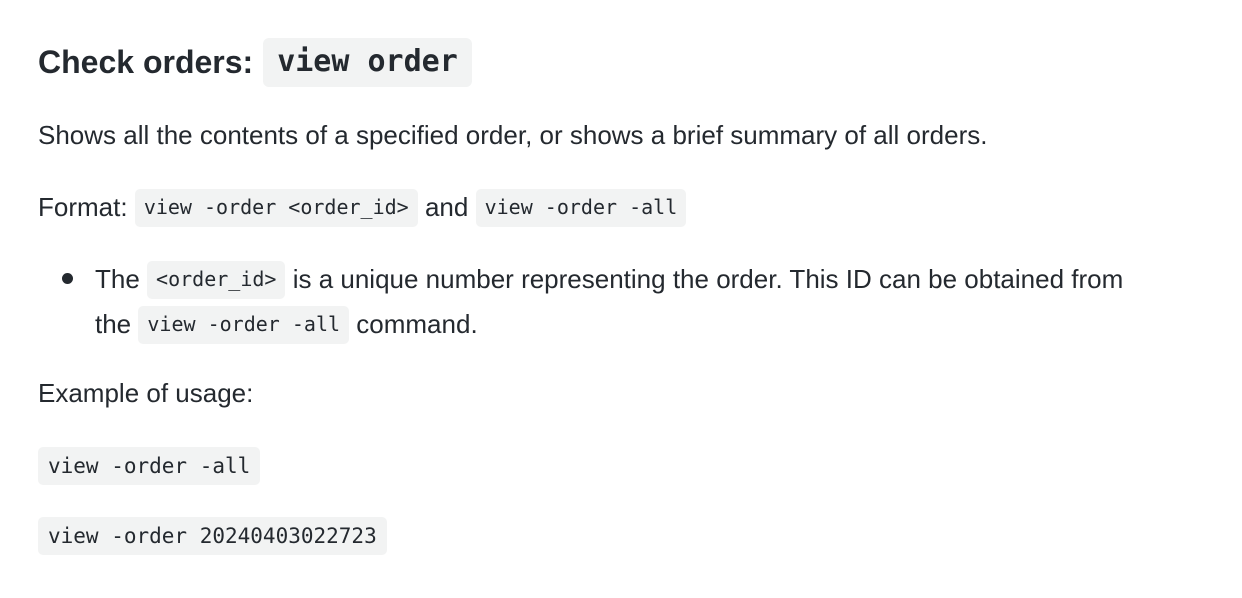 The height and width of the screenshot is (598, 1242). What do you see at coordinates (255, 62) in the screenshot?
I see `section-heading: Check orders: view order` at bounding box center [255, 62].